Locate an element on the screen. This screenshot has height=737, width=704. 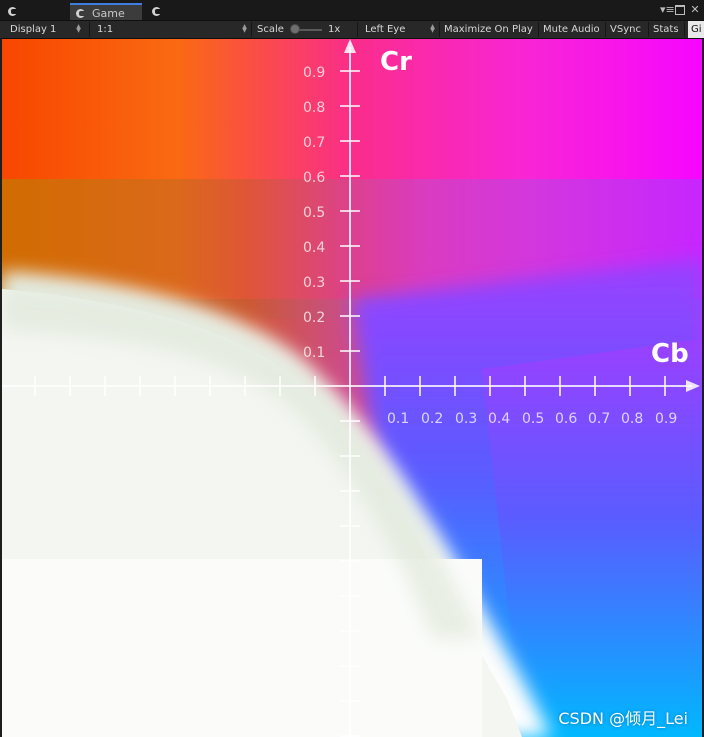
scale-label: Scale is located at coordinates (270, 29).